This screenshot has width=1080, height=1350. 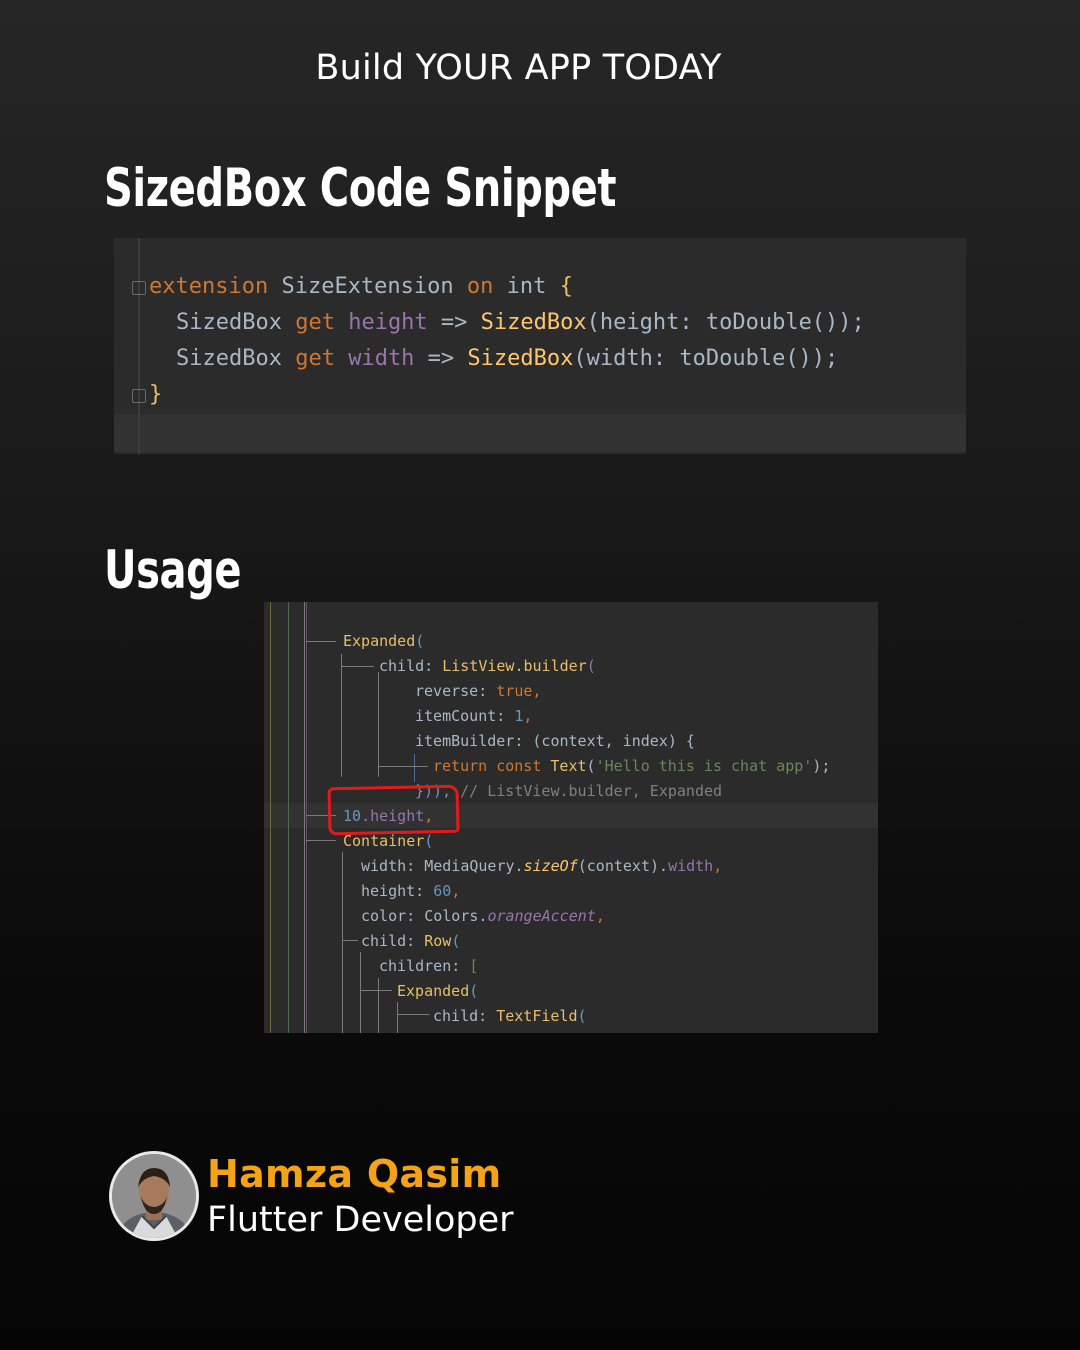 I want to click on current-line-highlight, so click(x=540, y=433).